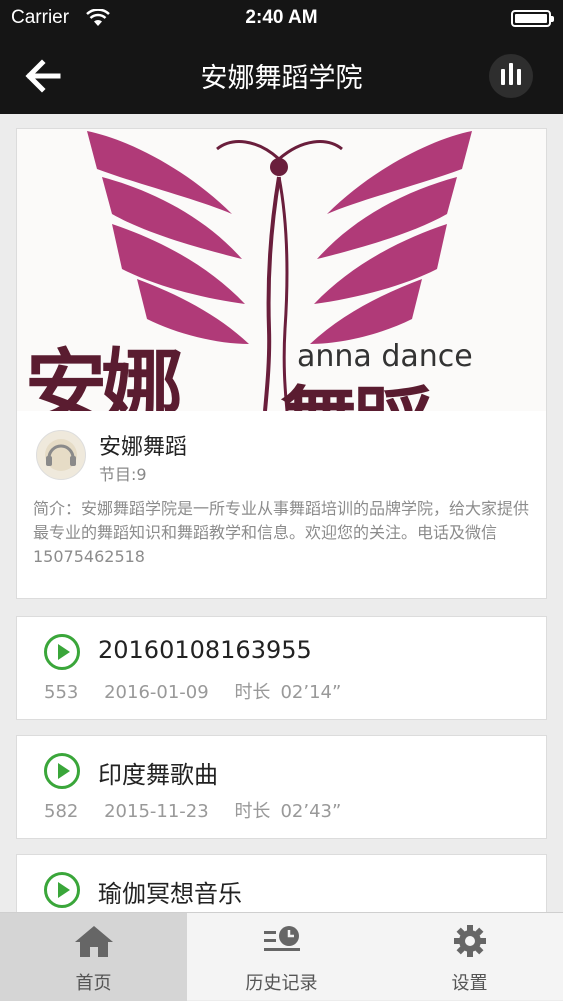 The width and height of the screenshot is (563, 1001). Describe the element at coordinates (356, 397) in the screenshot. I see `logo-text-cn-right: 舞蹈` at that location.